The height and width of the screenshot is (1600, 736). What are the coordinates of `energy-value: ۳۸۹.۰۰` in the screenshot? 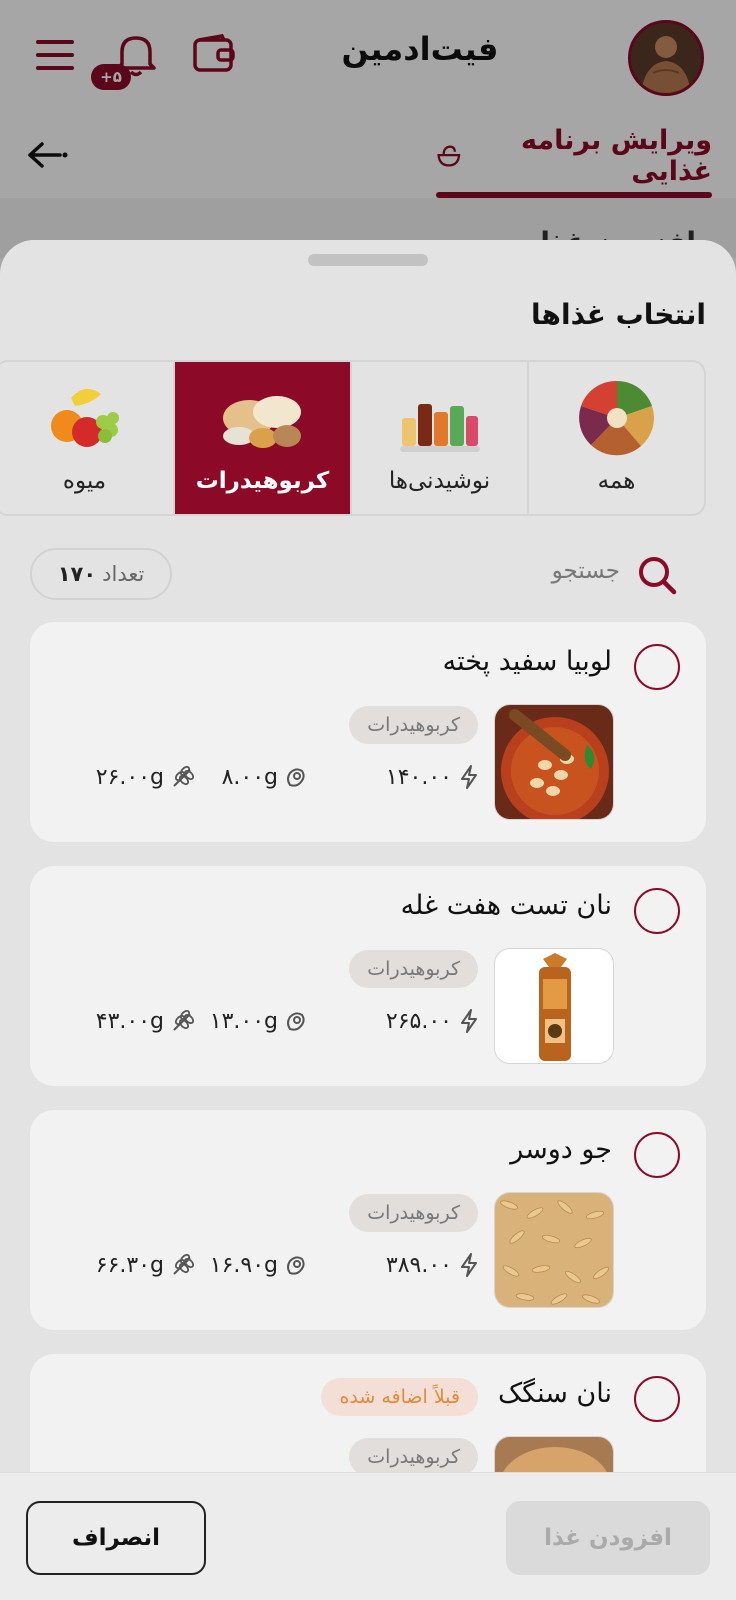 It's located at (418, 1265).